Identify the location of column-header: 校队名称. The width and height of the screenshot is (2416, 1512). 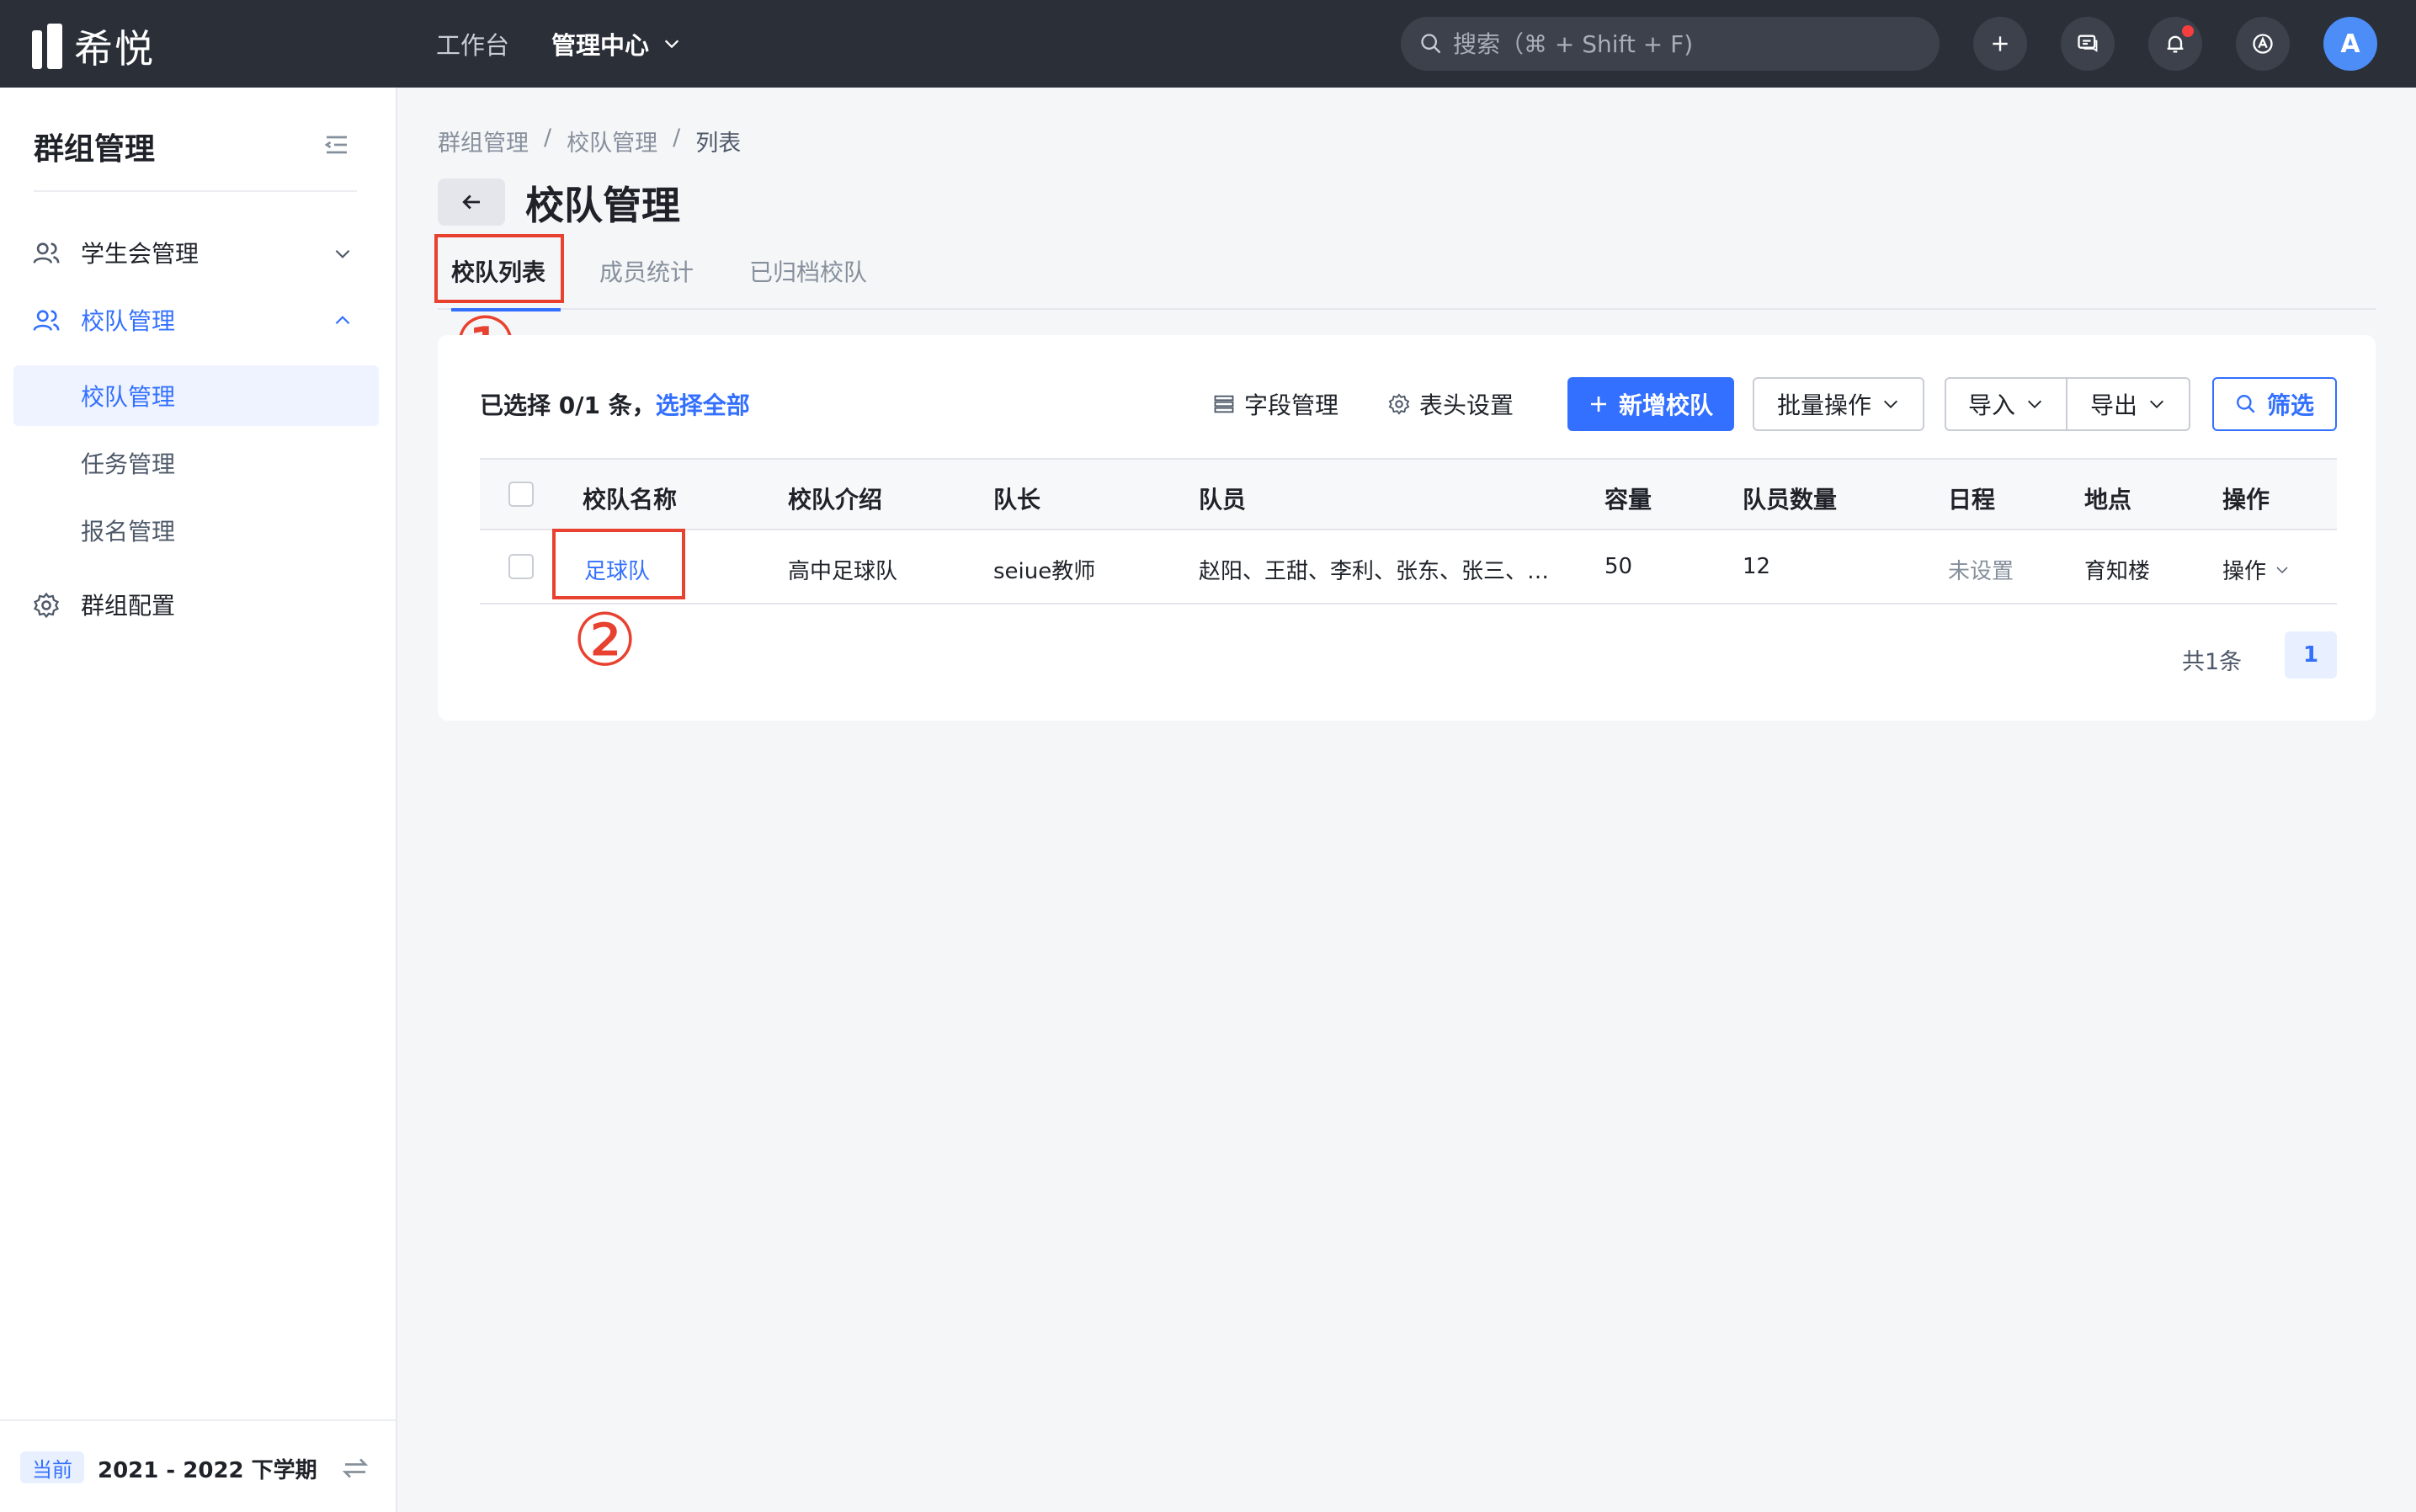
(630, 498).